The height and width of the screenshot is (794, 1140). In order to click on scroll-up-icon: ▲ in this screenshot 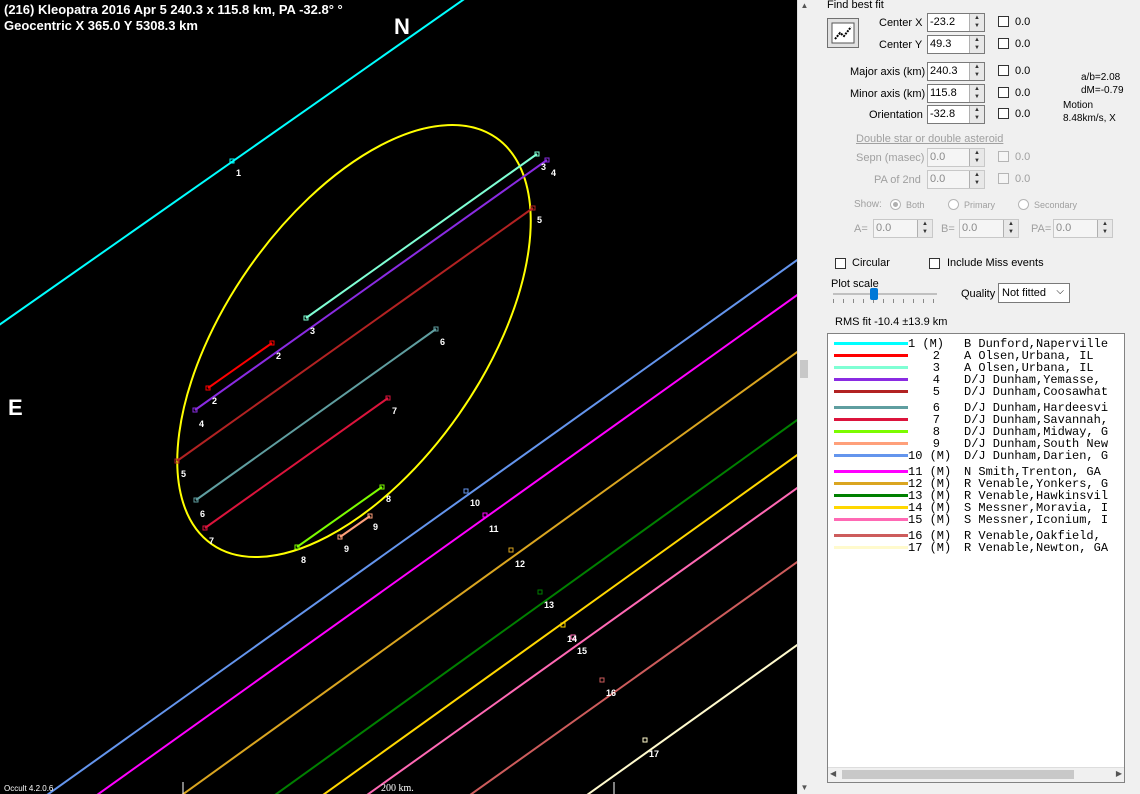, I will do `click(804, 6)`.